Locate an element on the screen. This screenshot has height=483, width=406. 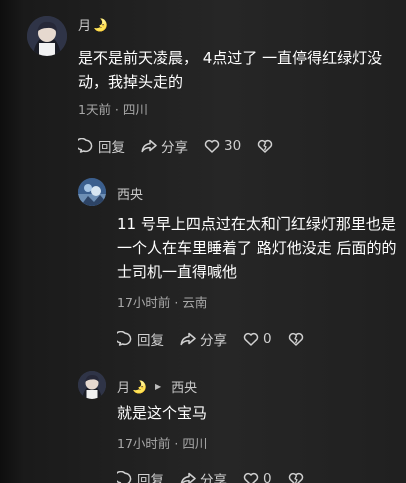
comment-actions: 回复 分享 30 is located at coordinates (175, 146).